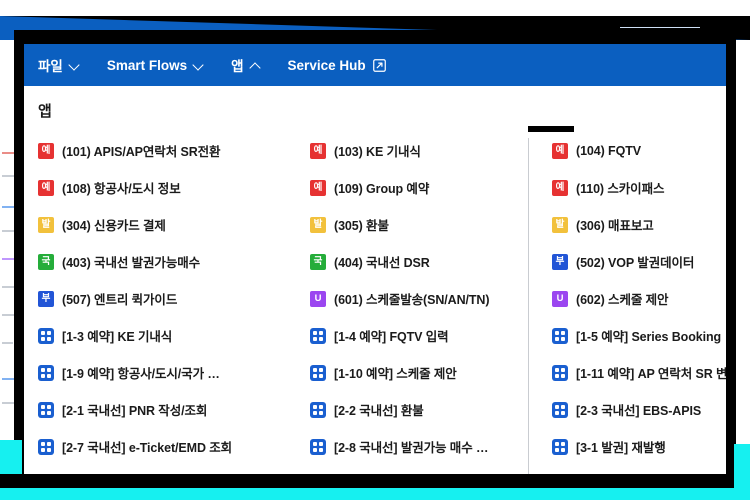 The image size is (750, 500). Describe the element at coordinates (361, 226) in the screenshot. I see `list-item-label: (305) 환불` at that location.